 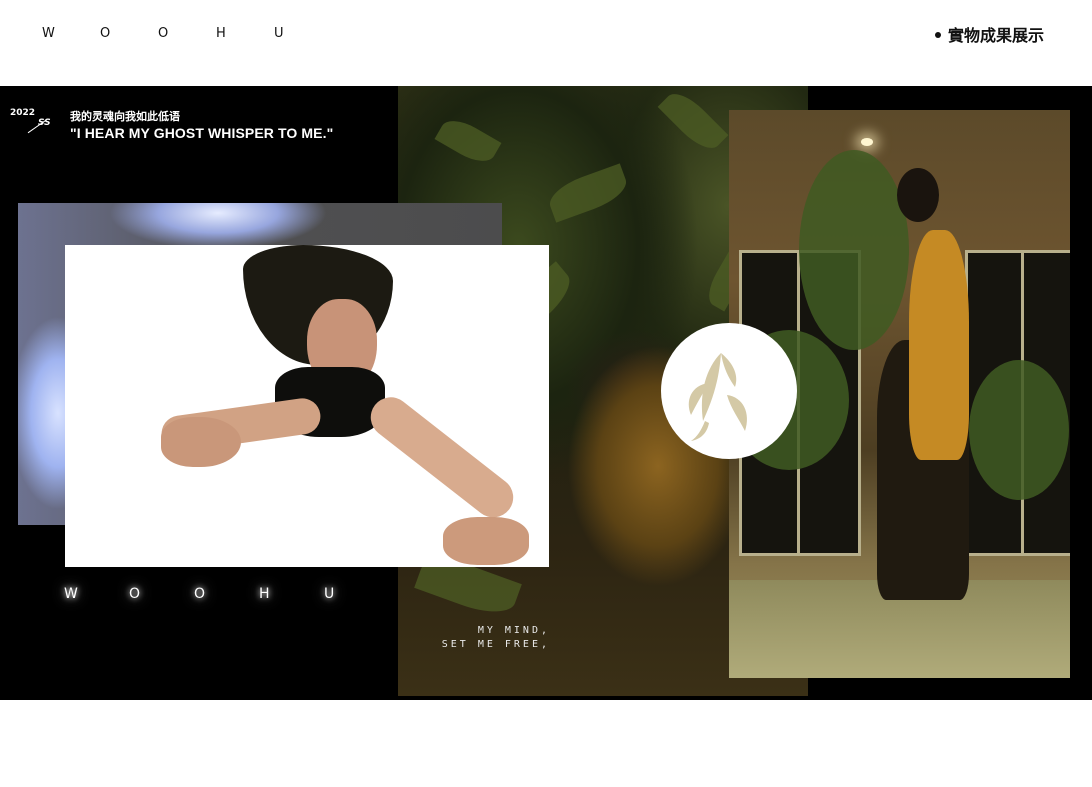 What do you see at coordinates (202, 133) in the screenshot?
I see `quote-en: "I HEAR MY GHOST WHISPER TO ME."` at bounding box center [202, 133].